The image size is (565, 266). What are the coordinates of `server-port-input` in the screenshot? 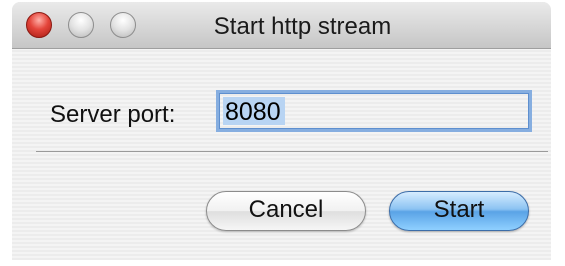 It's located at (374, 111).